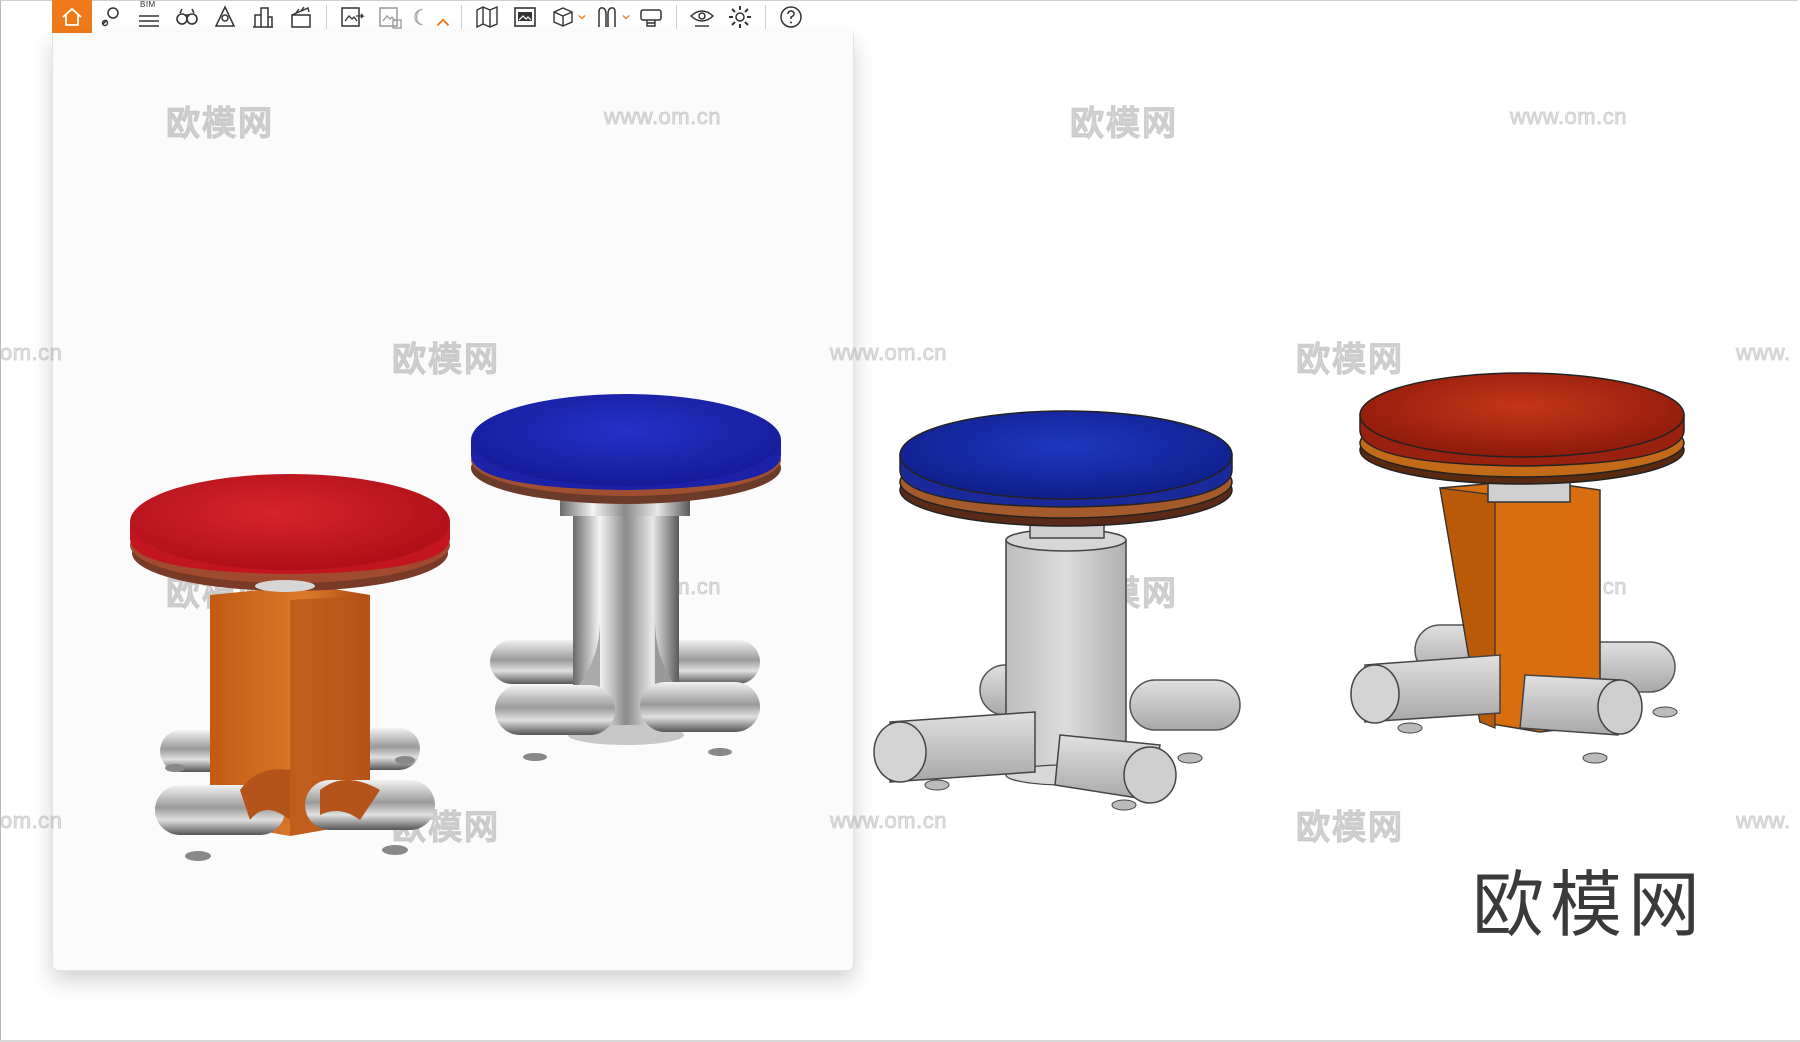 This screenshot has width=1800, height=1042. Describe the element at coordinates (1589, 905) in the screenshot. I see `brand-logo: 欧模网` at that location.